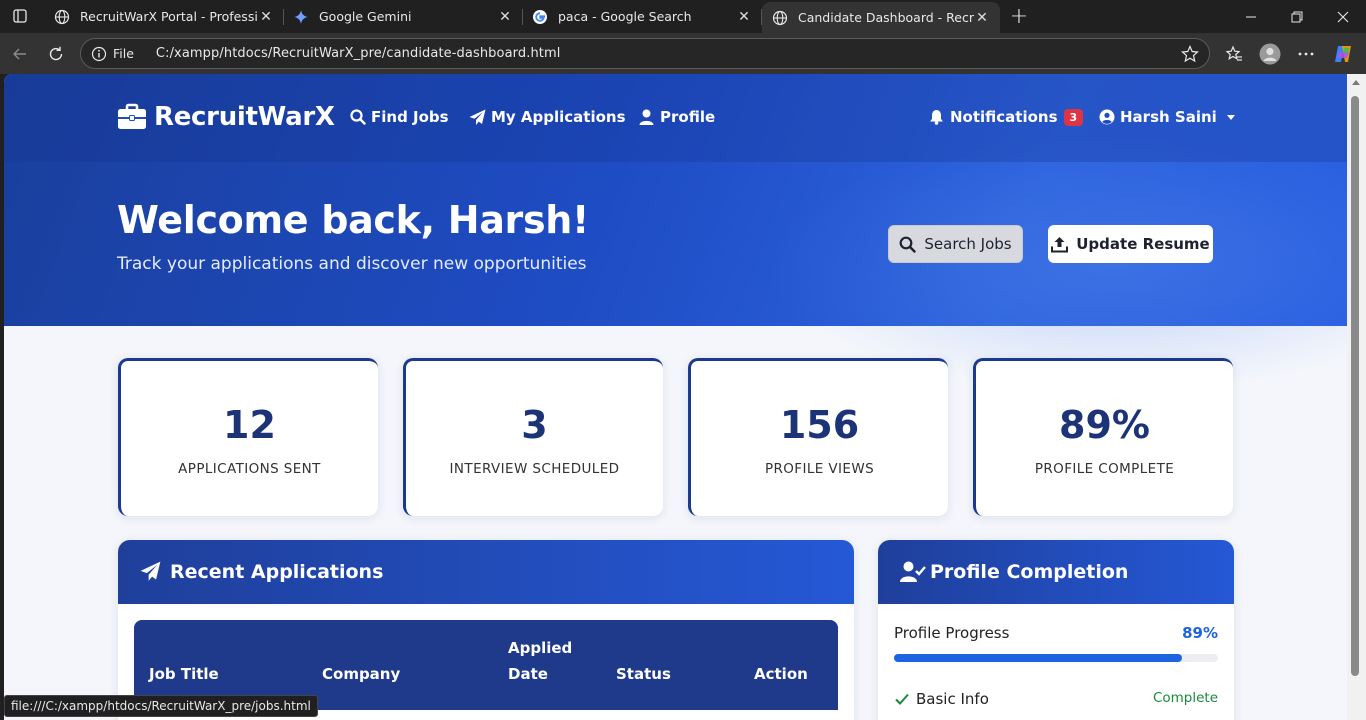  Describe the element at coordinates (123, 53) in the screenshot. I see `scheme-label: File` at that location.